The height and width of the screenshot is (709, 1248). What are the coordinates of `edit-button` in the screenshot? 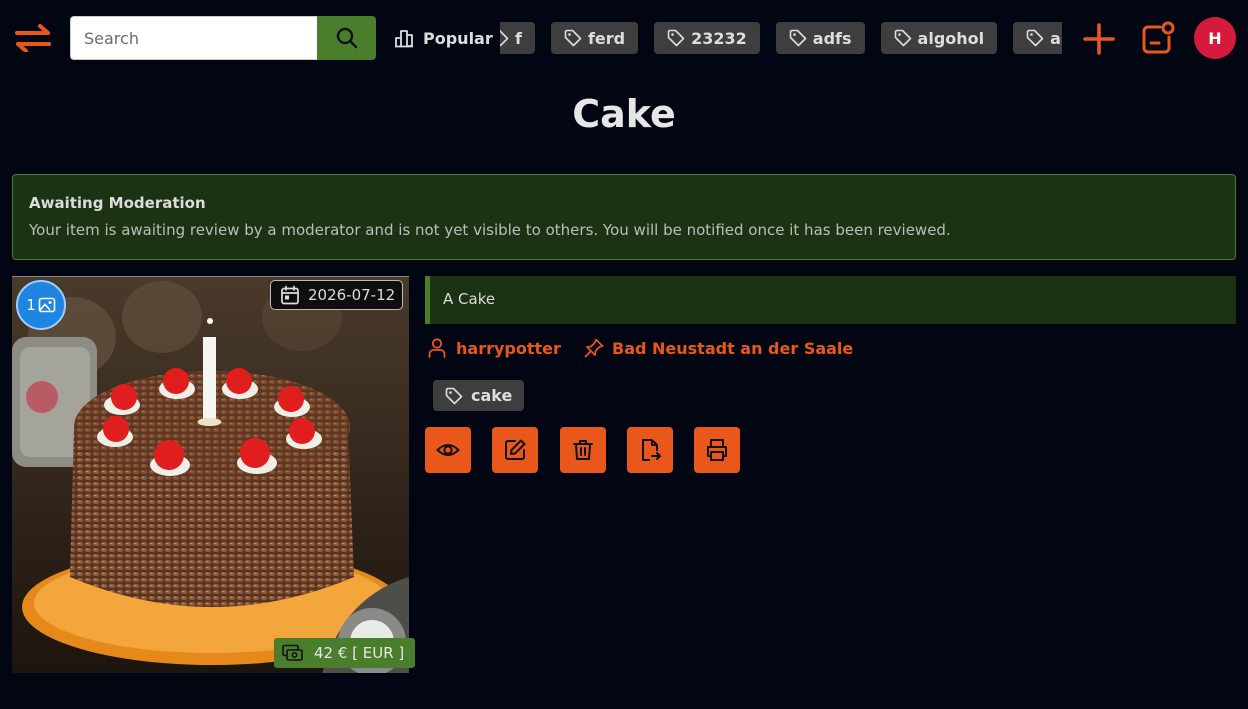 It's located at (515, 450).